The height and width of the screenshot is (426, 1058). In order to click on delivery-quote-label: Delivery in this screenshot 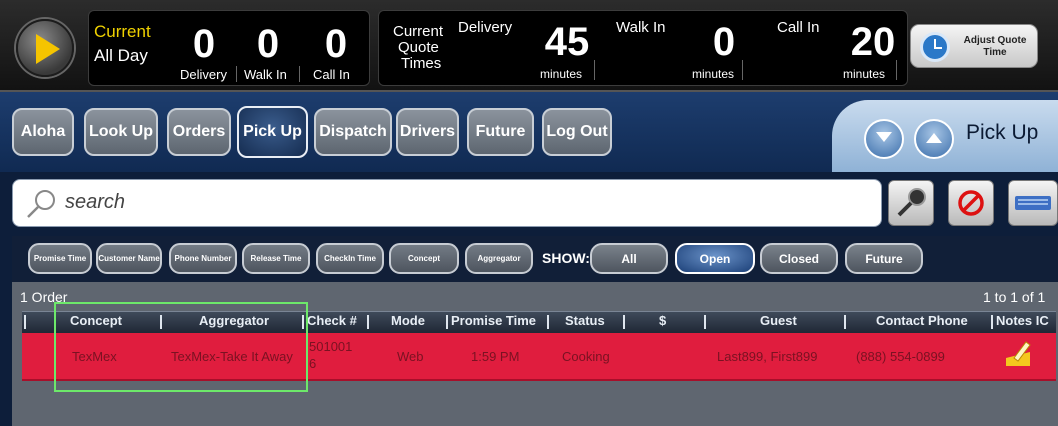, I will do `click(485, 27)`.